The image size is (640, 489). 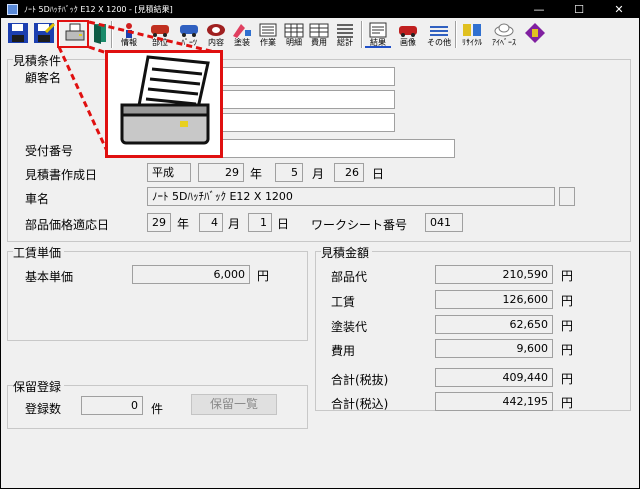 What do you see at coordinates (165, 100) in the screenshot?
I see `printer-zoom-icon` at bounding box center [165, 100].